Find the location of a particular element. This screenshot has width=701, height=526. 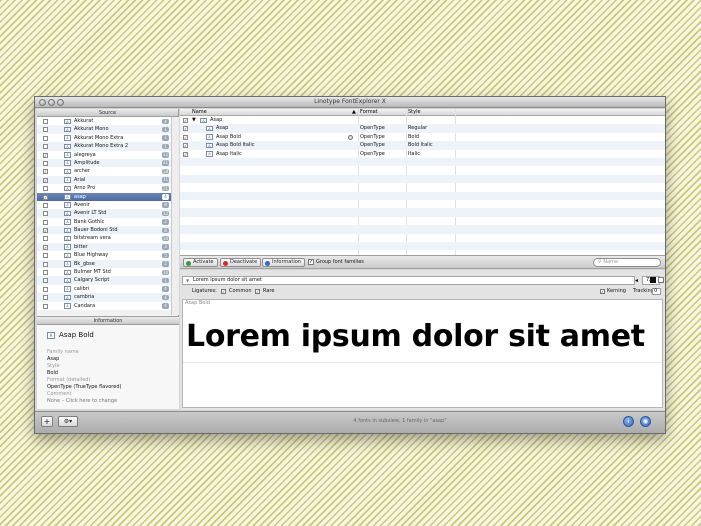

font-count-badge: 8 is located at coordinates (165, 205).